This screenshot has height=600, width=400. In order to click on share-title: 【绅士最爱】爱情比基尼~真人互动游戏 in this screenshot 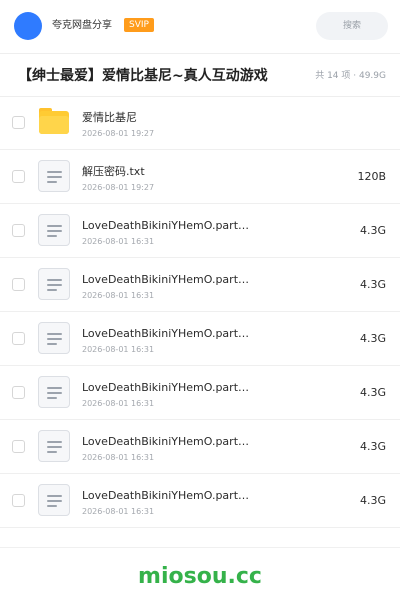, I will do `click(143, 76)`.